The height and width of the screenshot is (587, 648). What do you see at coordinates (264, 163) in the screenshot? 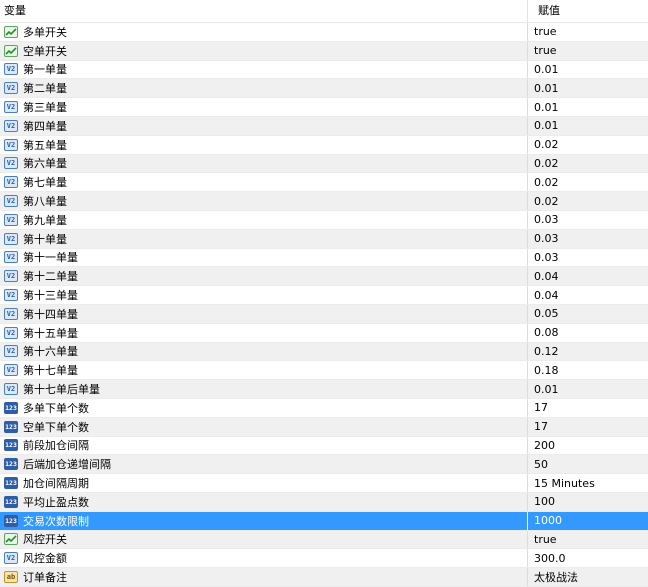
I see `param-name-cell: V2 第六单量` at bounding box center [264, 163].